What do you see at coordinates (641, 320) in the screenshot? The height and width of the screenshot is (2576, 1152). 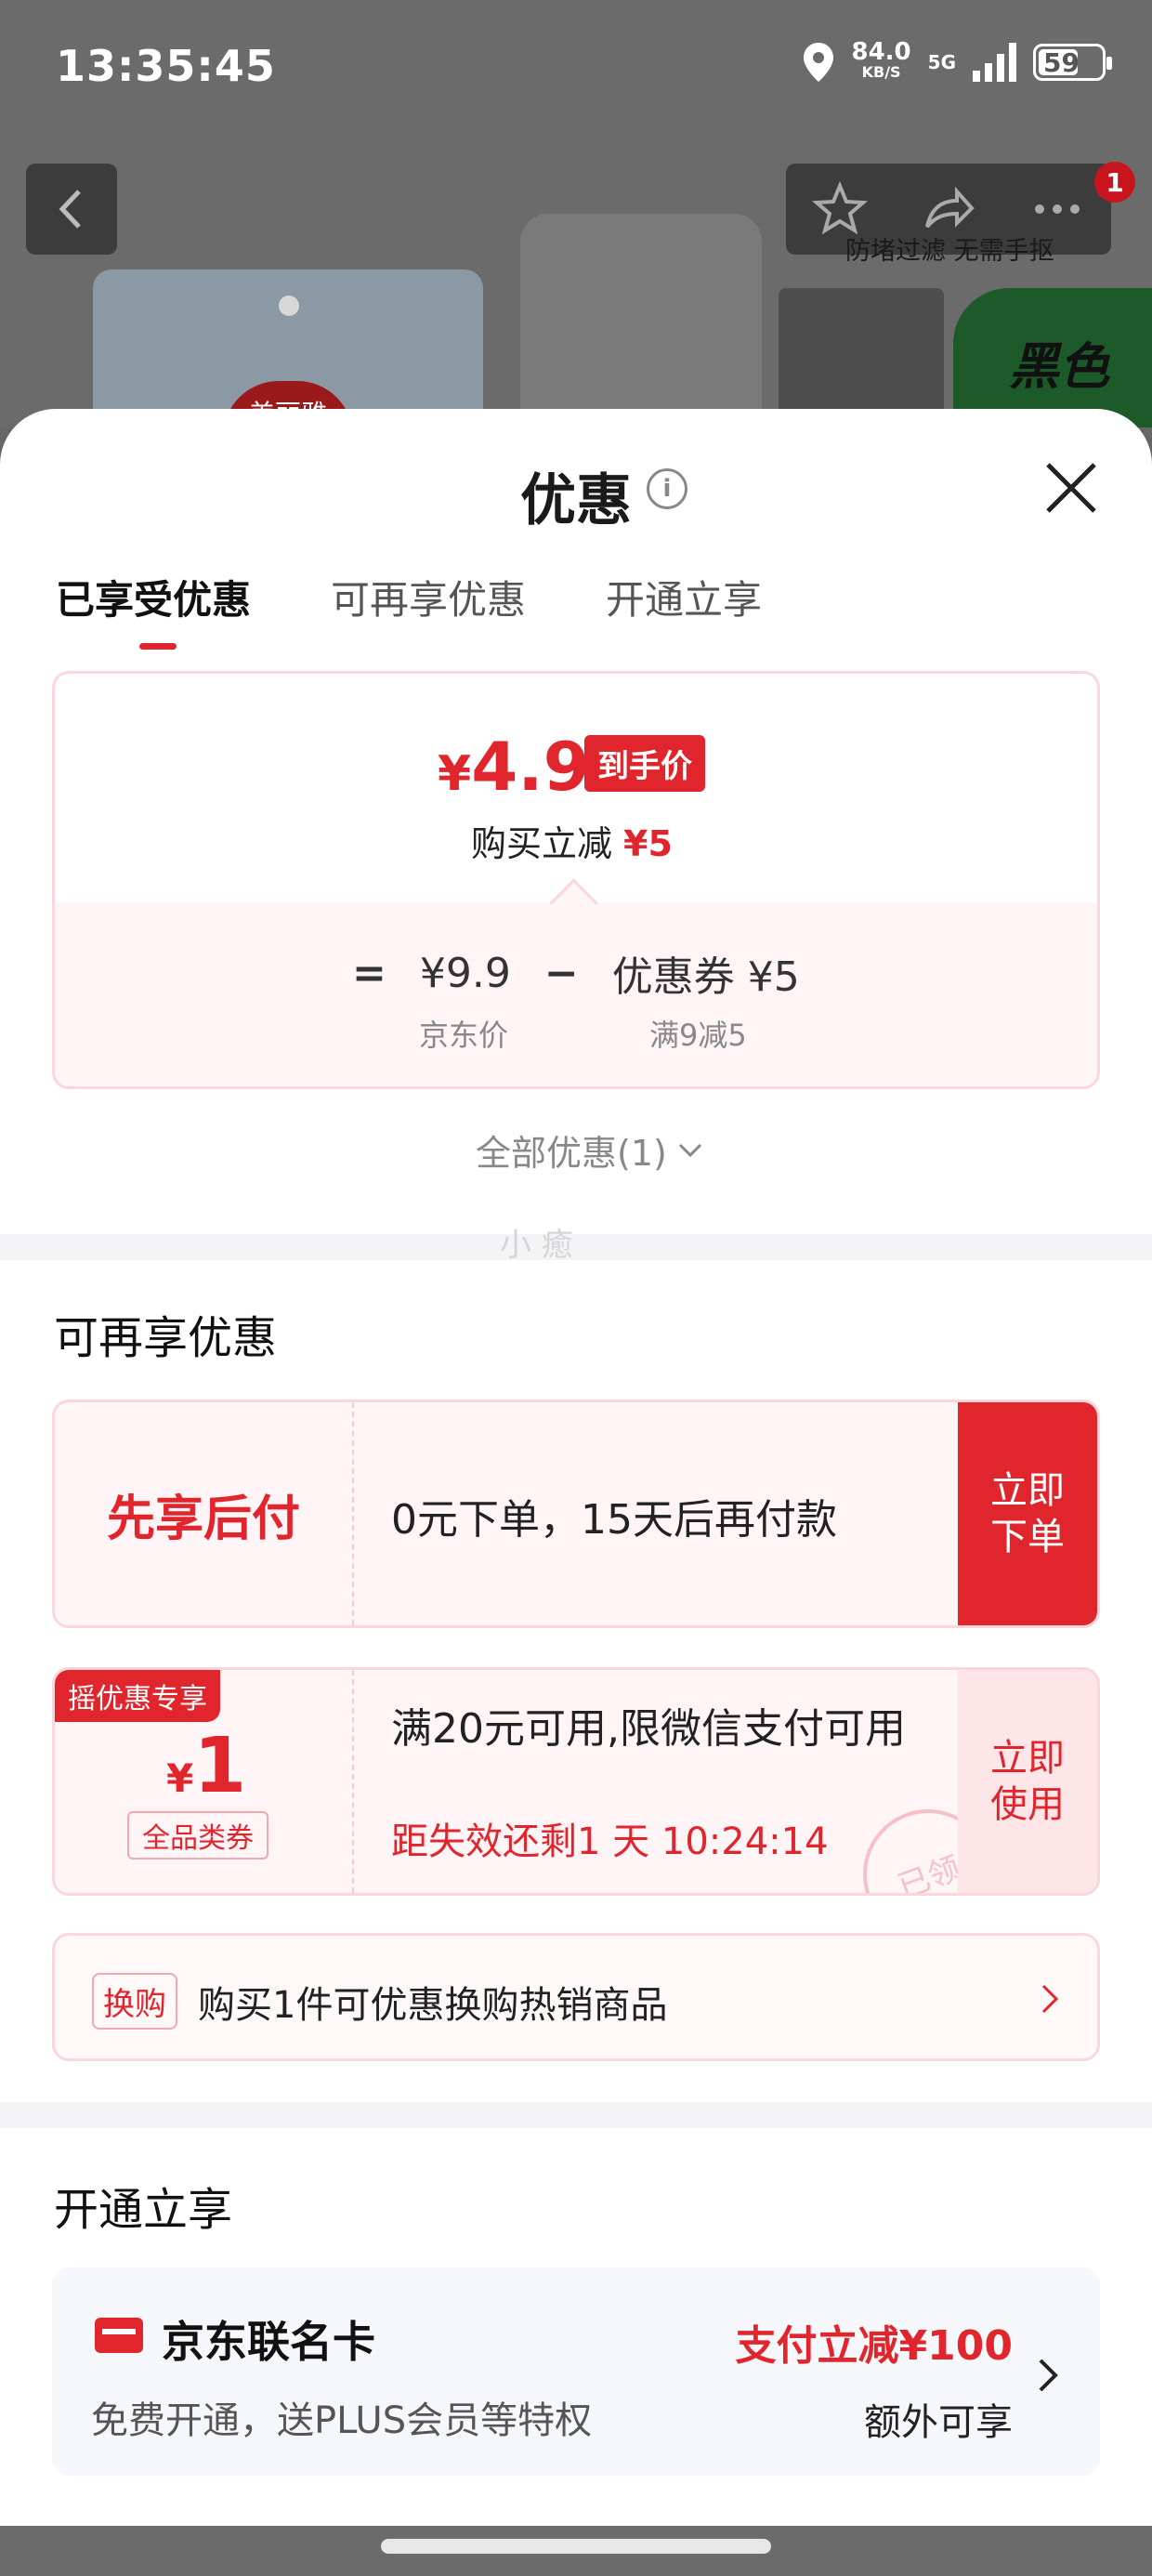 I see `hand-image` at bounding box center [641, 320].